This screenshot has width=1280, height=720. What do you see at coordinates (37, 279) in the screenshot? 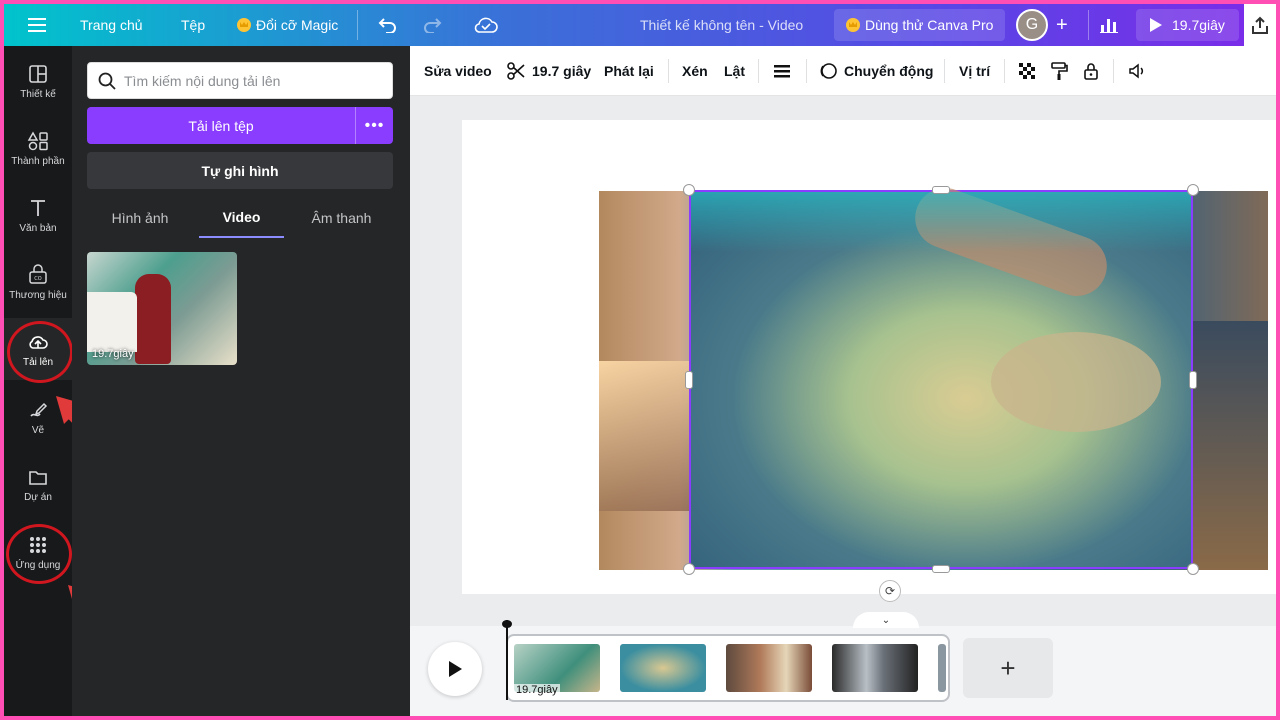
I see `svg-text: CO` at bounding box center [37, 279].